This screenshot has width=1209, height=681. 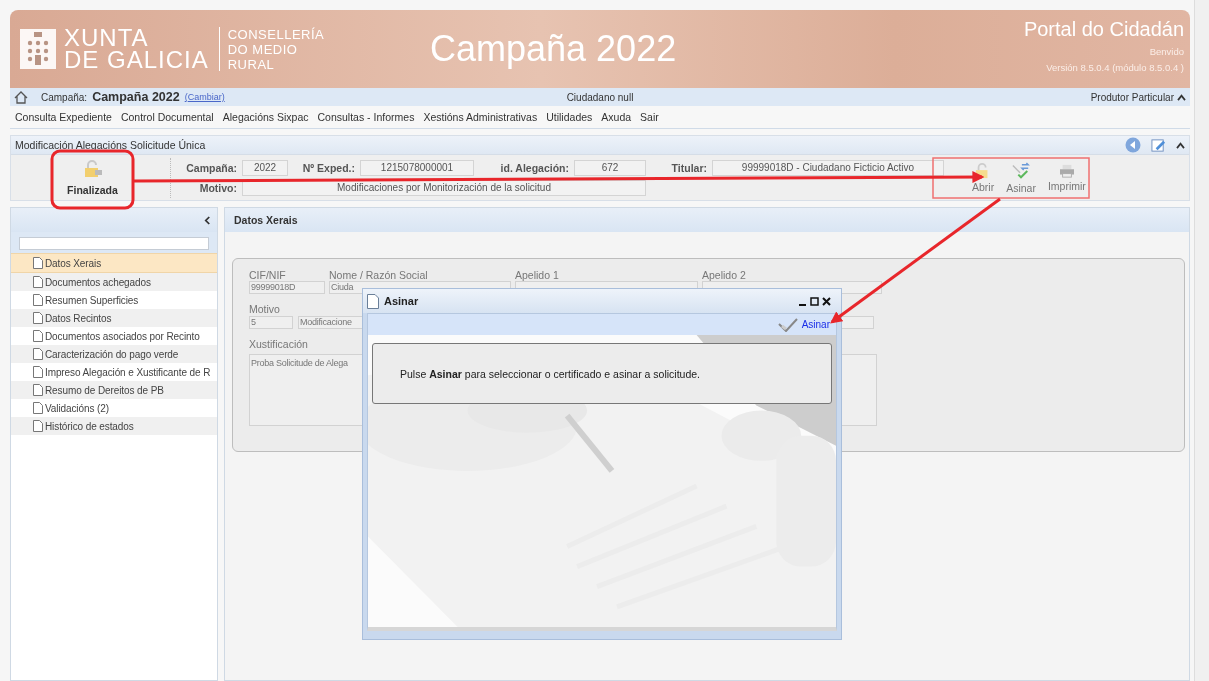 What do you see at coordinates (136, 60) in the screenshot?
I see `organization-name: DE GALICIA` at bounding box center [136, 60].